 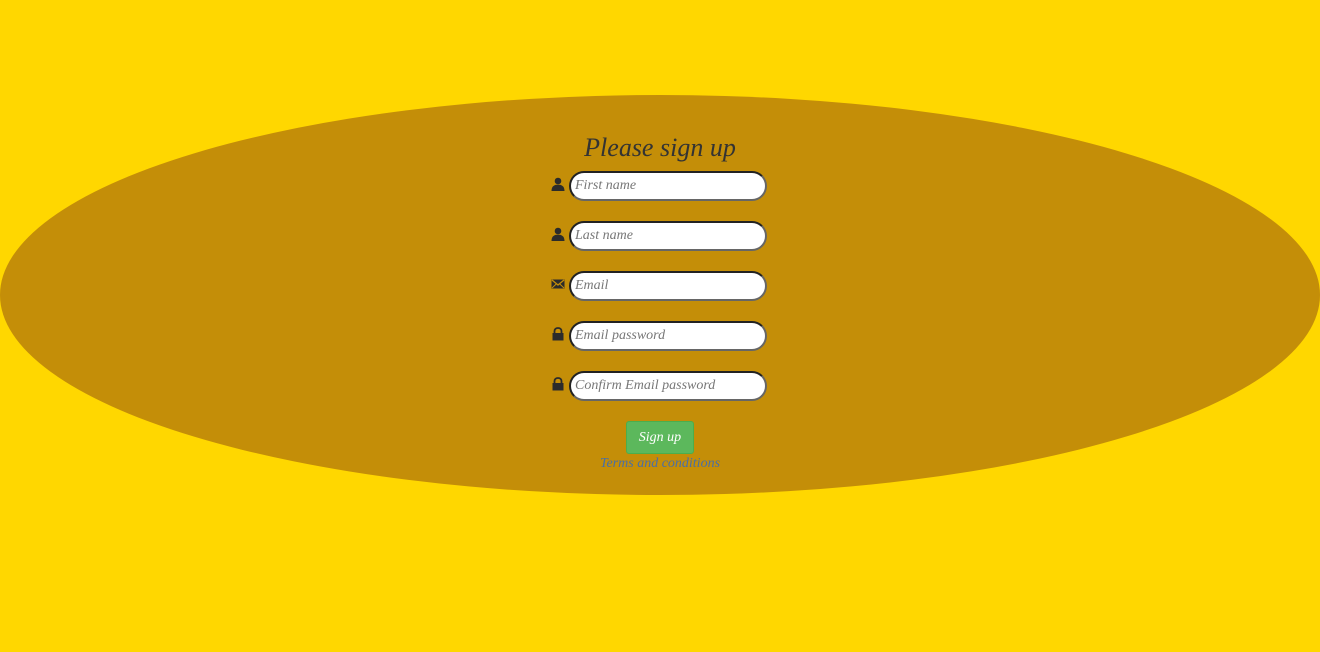 I want to click on last-name-row, so click(x=660, y=236).